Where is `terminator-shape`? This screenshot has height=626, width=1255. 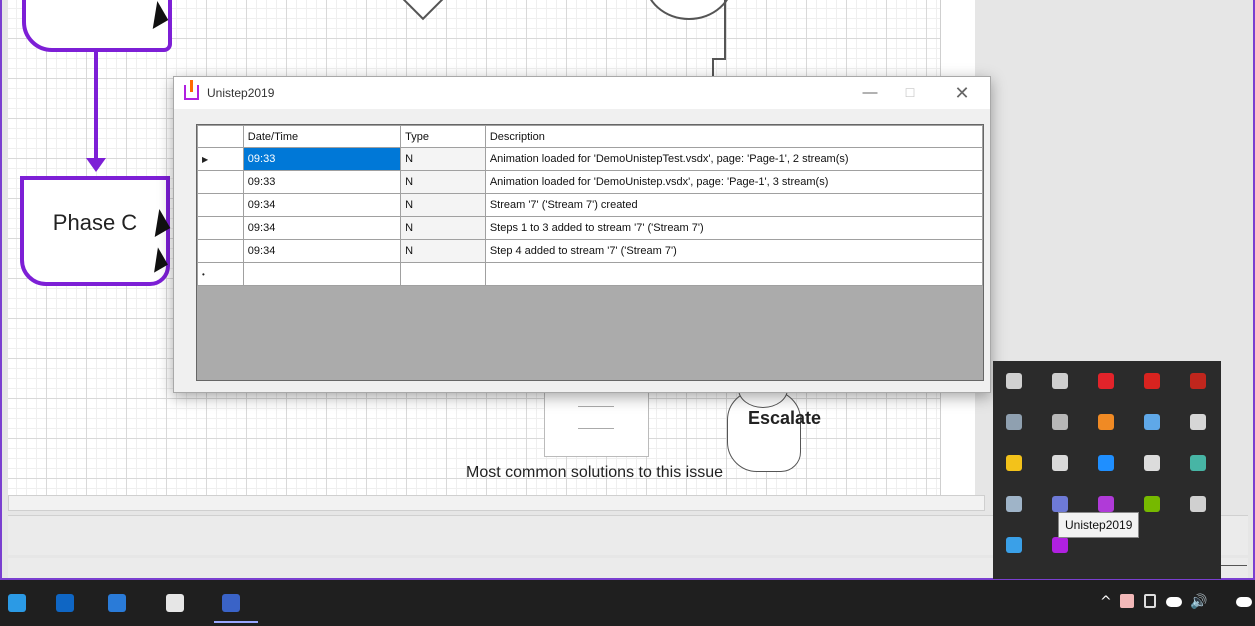
terminator-shape is located at coordinates (689, 10).